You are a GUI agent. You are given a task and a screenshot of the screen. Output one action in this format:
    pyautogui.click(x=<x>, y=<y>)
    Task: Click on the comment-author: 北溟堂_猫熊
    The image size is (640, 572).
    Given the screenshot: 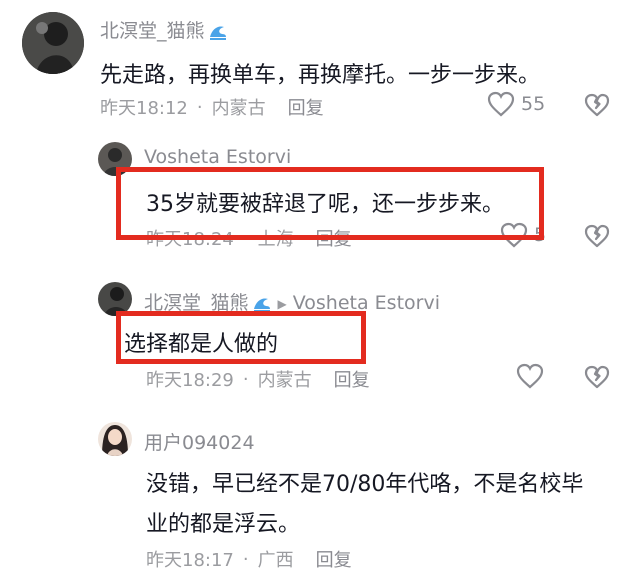 What is the action you would take?
    pyautogui.click(x=164, y=29)
    